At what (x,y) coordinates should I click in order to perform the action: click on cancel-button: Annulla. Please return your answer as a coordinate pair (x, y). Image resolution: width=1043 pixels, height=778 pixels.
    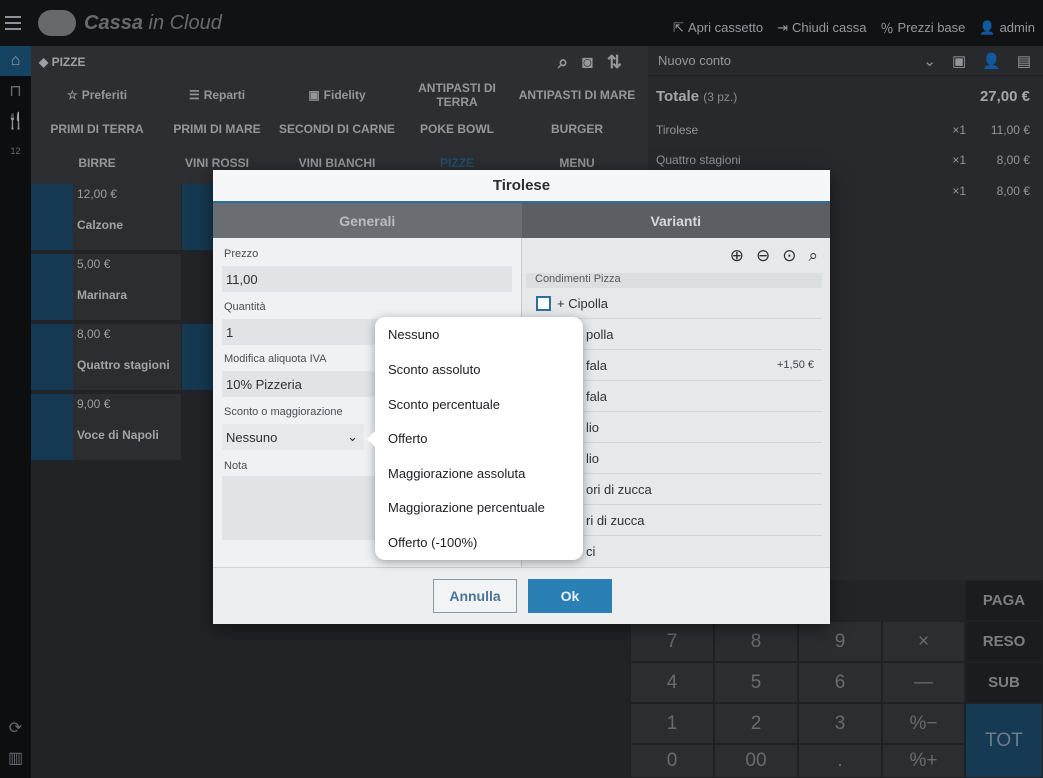
    Looking at the image, I should click on (475, 596).